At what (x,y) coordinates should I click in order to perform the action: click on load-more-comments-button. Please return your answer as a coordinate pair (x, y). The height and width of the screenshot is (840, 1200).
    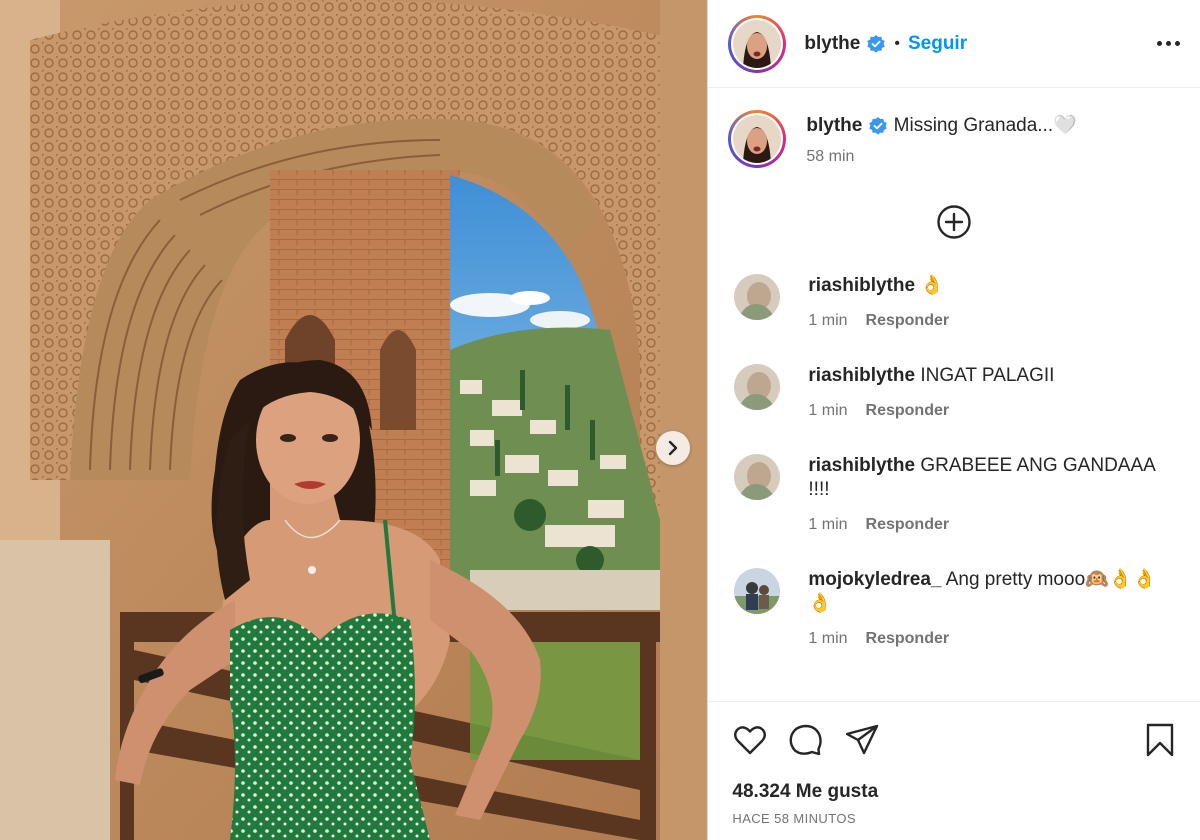
    Looking at the image, I should click on (954, 222).